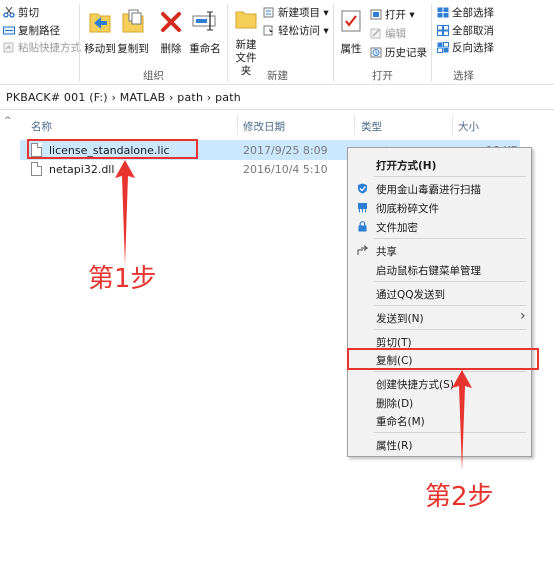 The width and height of the screenshot is (554, 566). What do you see at coordinates (443, 12) in the screenshot?
I see `select-all-icon` at bounding box center [443, 12].